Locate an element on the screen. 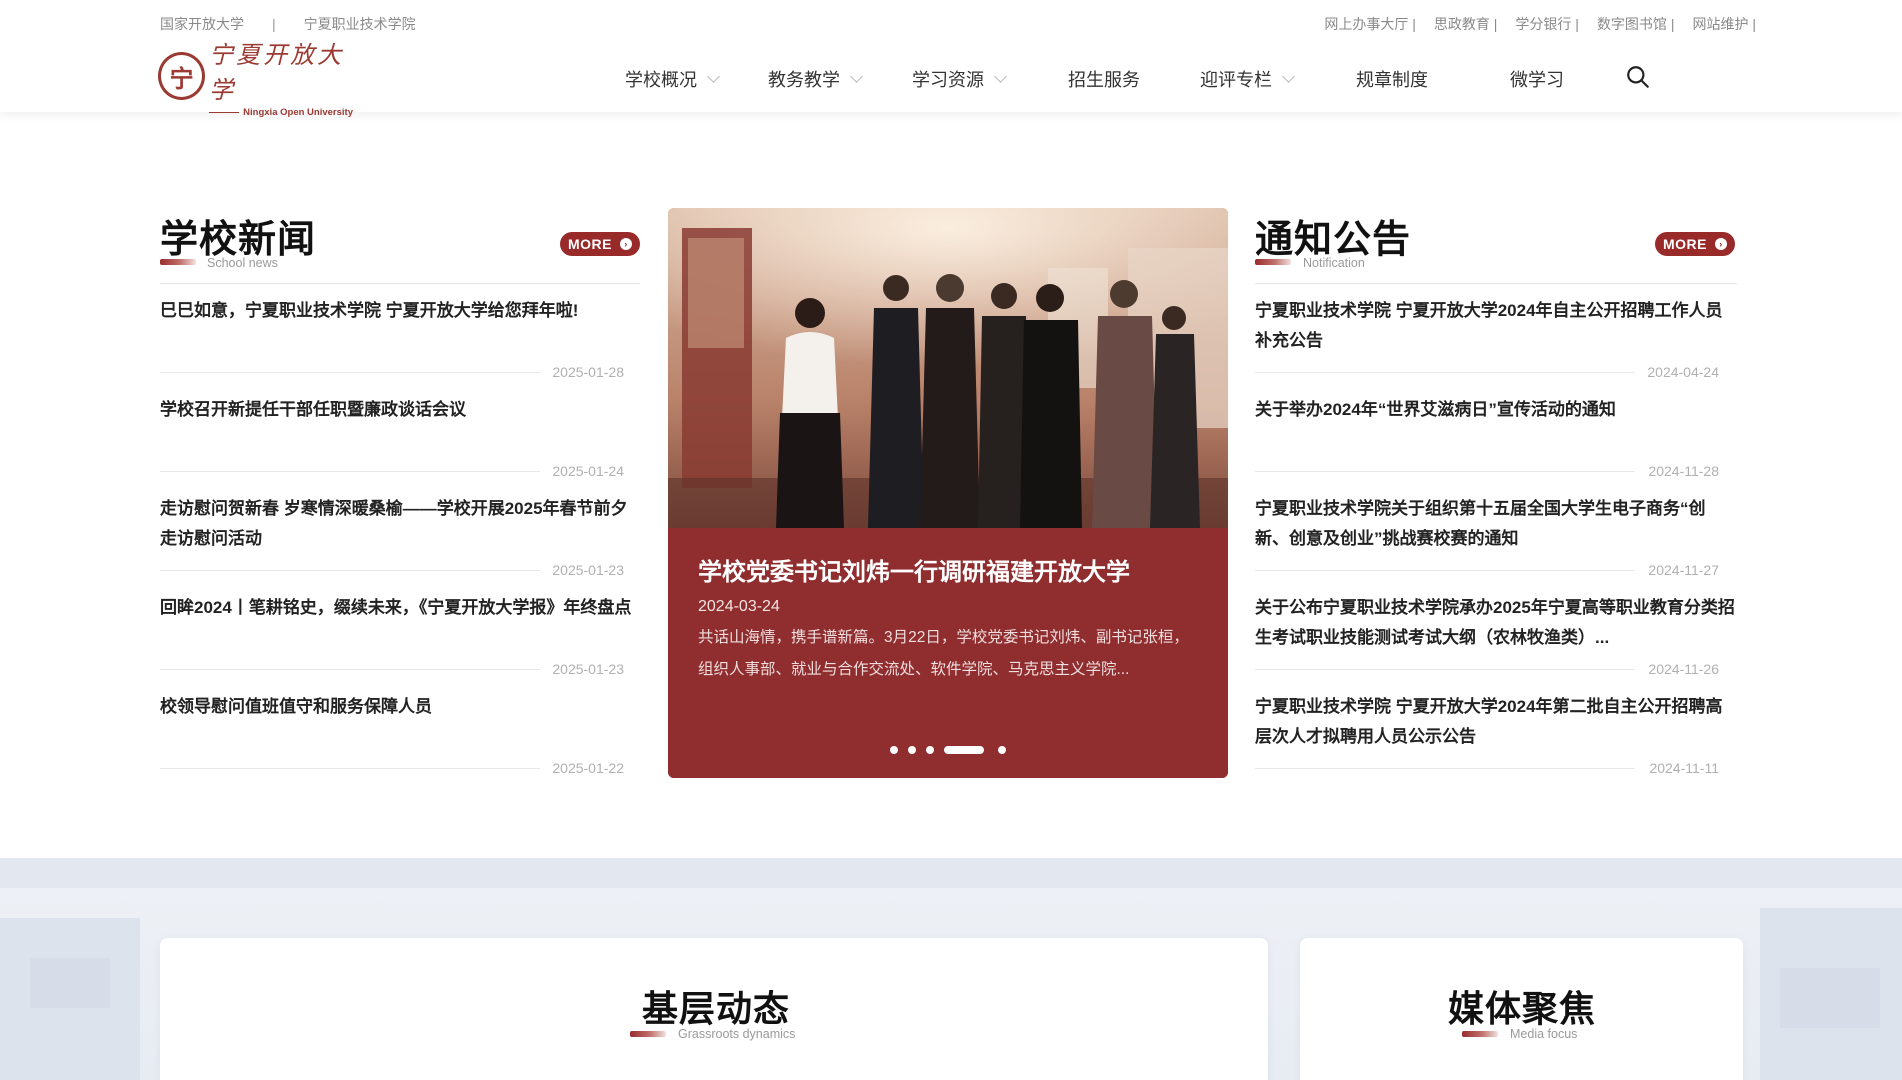 Image resolution: width=1902 pixels, height=1080 pixels. school-news-title: 学校新闻 is located at coordinates (238, 240).